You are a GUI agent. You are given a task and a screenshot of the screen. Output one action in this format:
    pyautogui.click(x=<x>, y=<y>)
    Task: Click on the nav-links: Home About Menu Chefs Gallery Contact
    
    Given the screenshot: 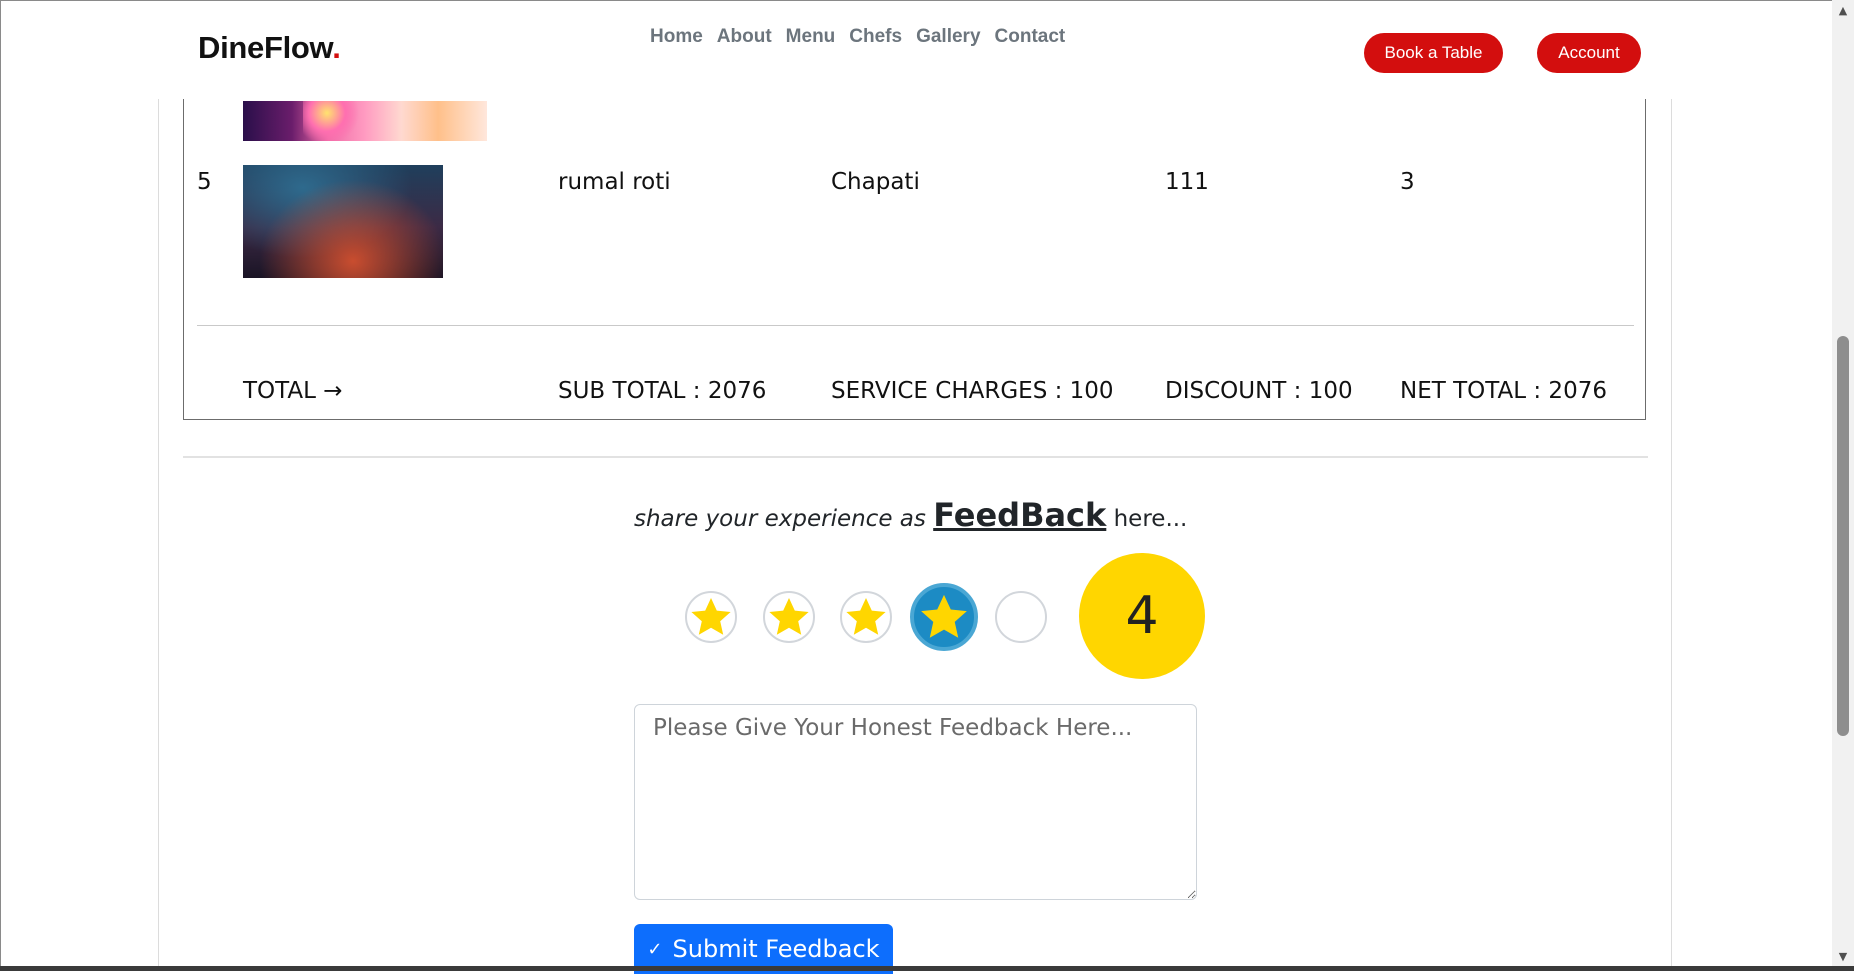 What is the action you would take?
    pyautogui.click(x=860, y=37)
    